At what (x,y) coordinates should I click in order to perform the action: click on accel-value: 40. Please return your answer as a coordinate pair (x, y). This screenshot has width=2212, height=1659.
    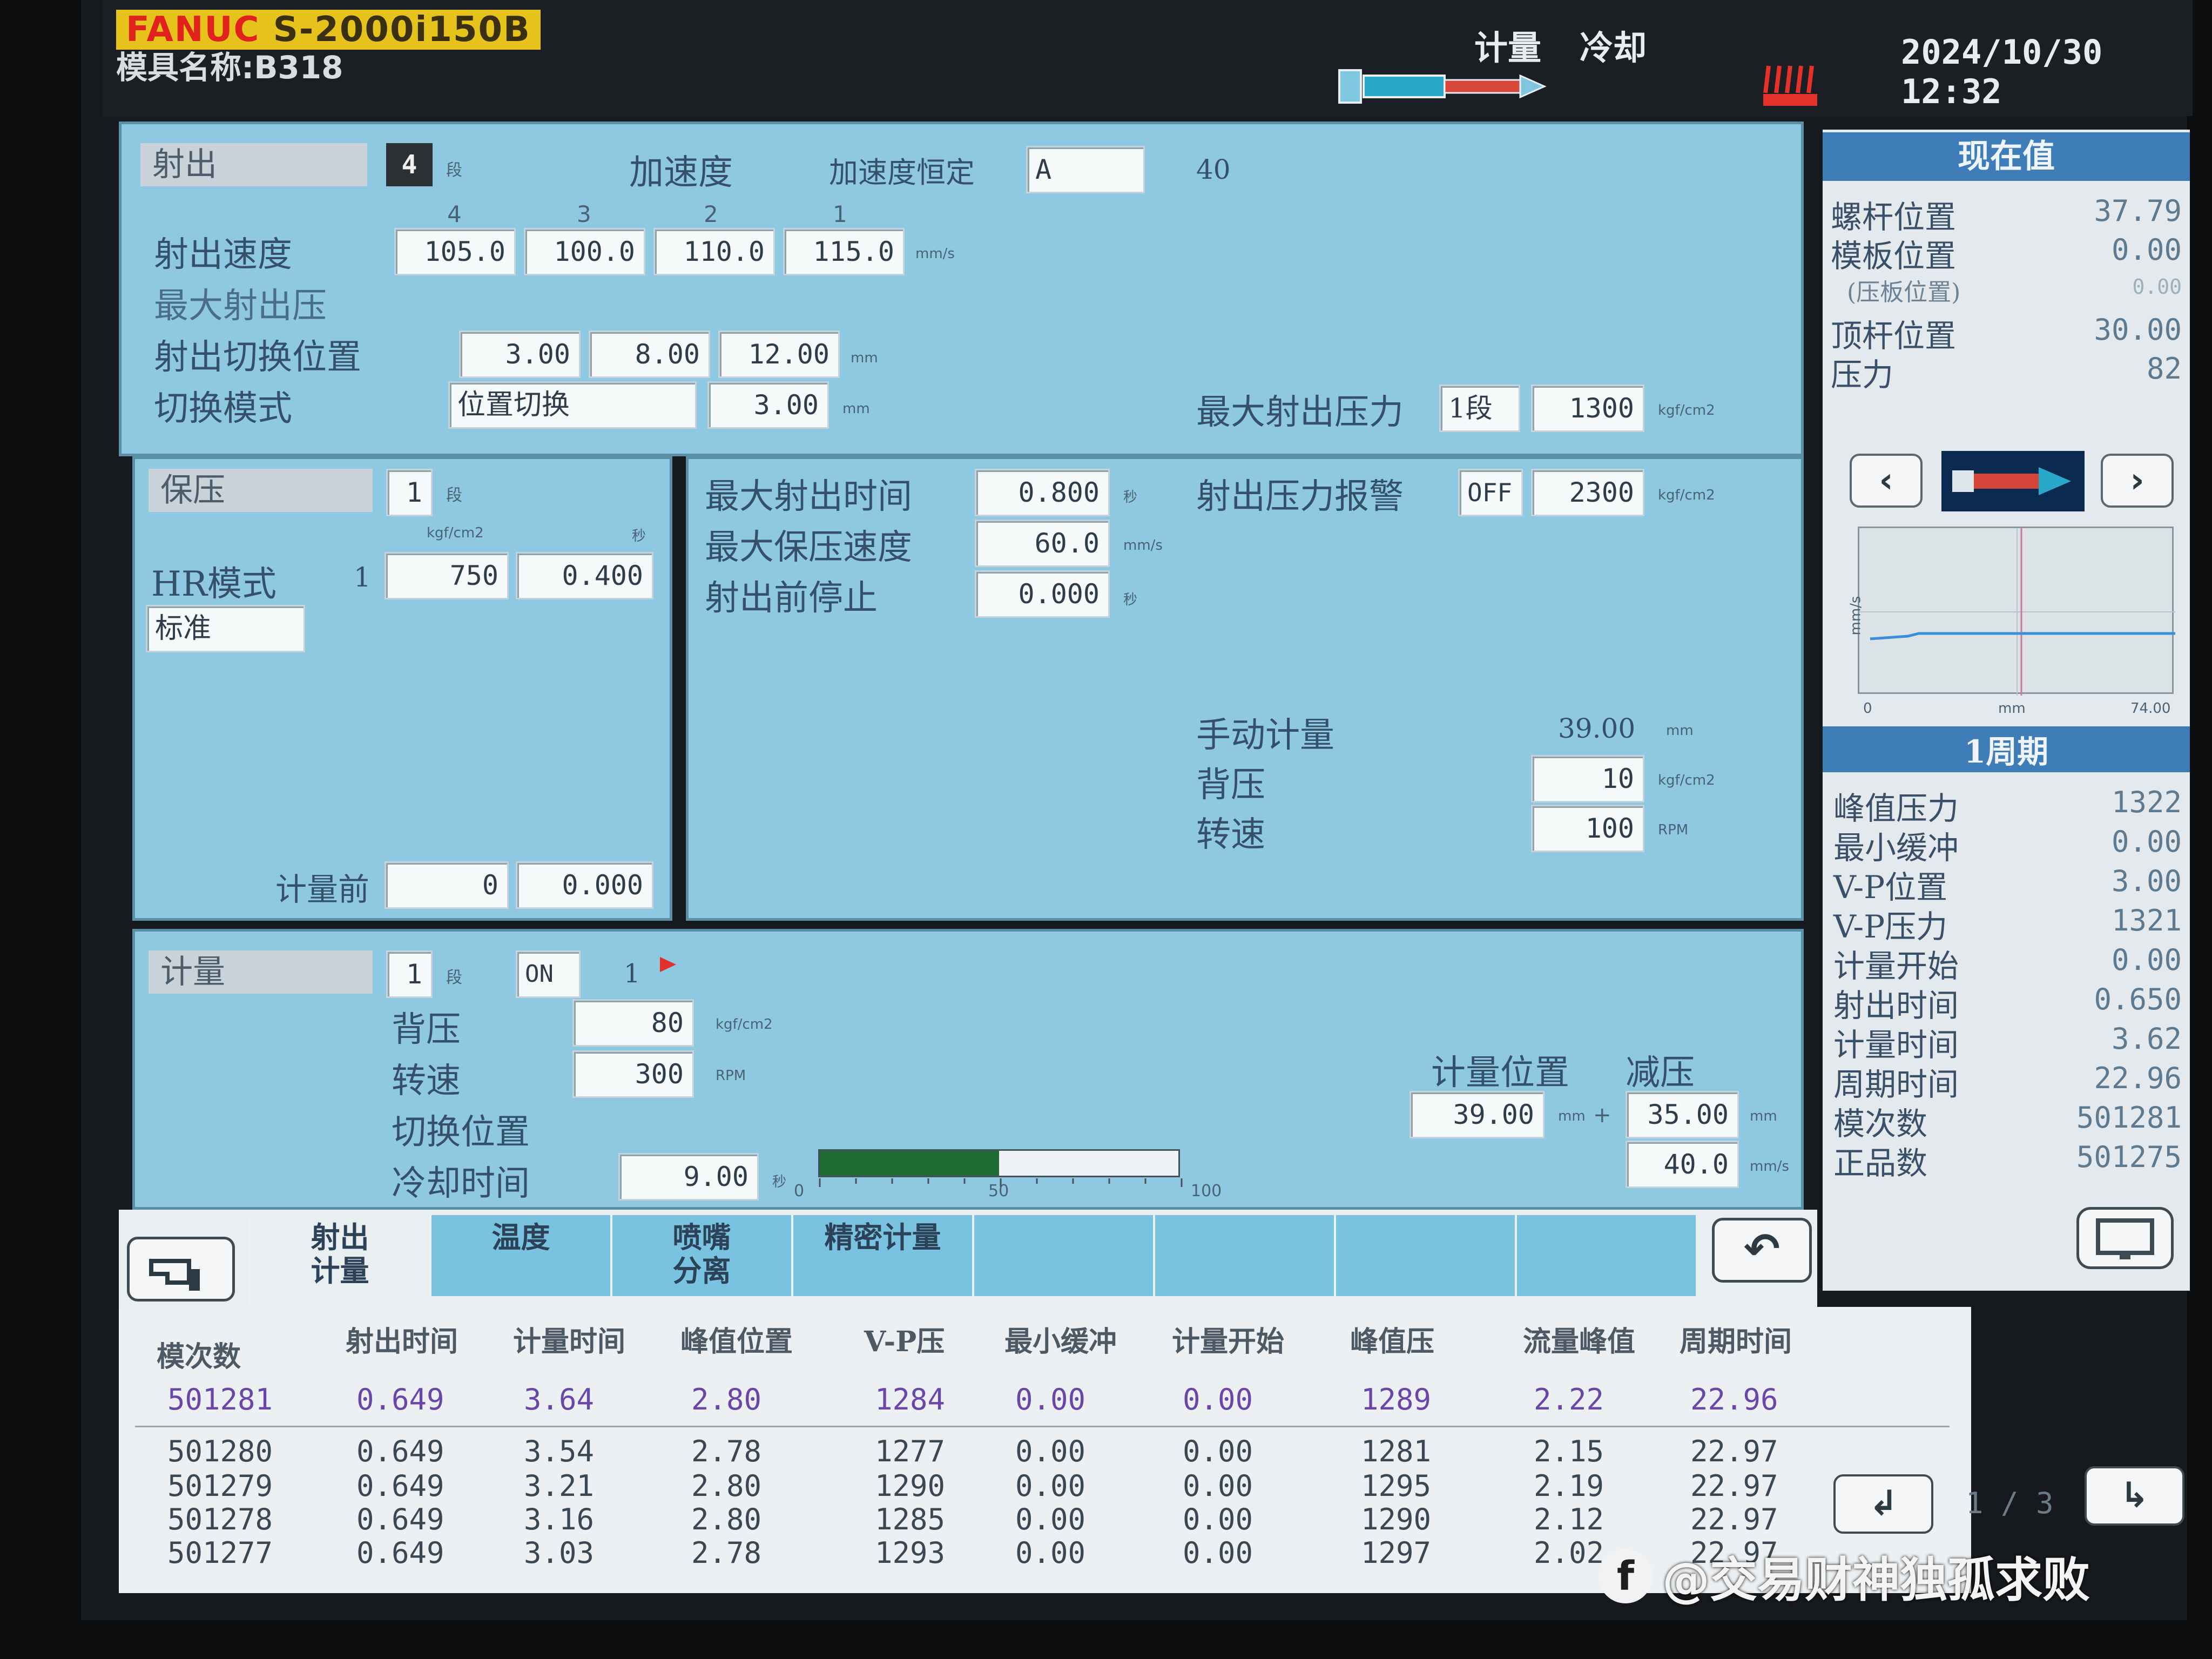
    Looking at the image, I should click on (1213, 169).